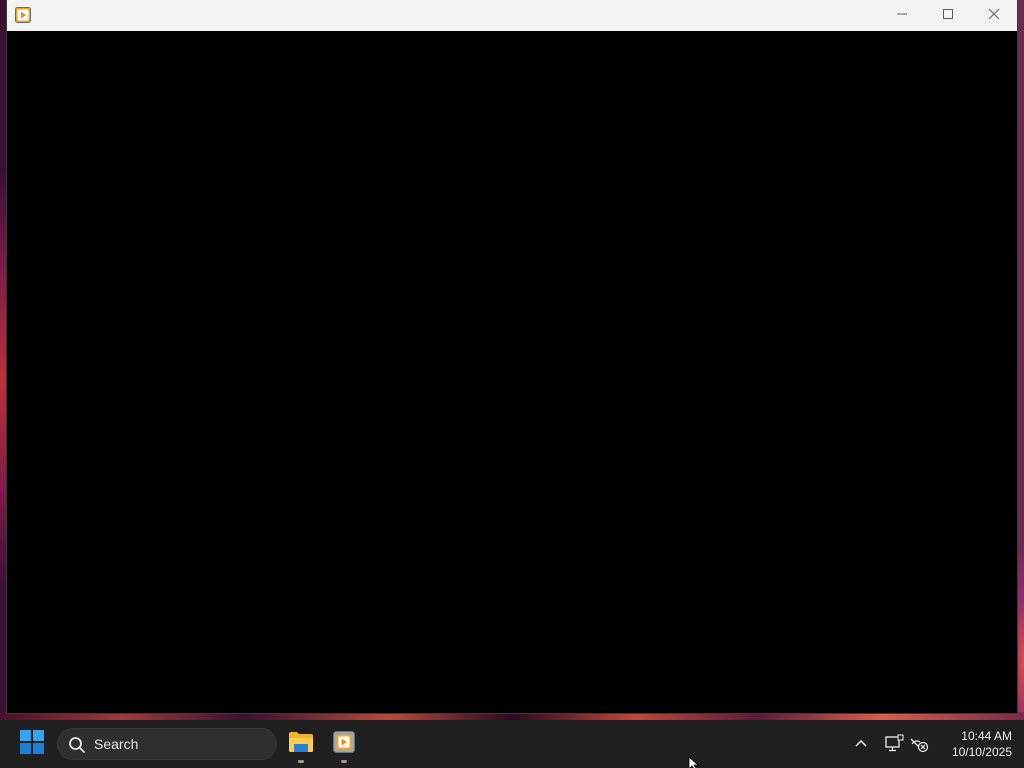  I want to click on minimize-button, so click(902, 15).